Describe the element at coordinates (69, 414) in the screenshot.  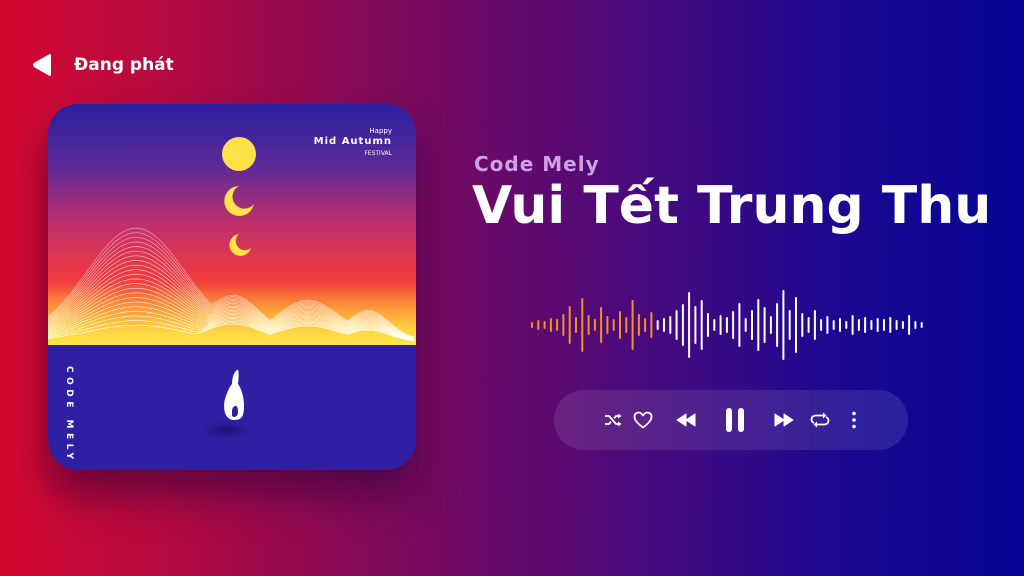
I see `vertical-brand: CODE MELY` at that location.